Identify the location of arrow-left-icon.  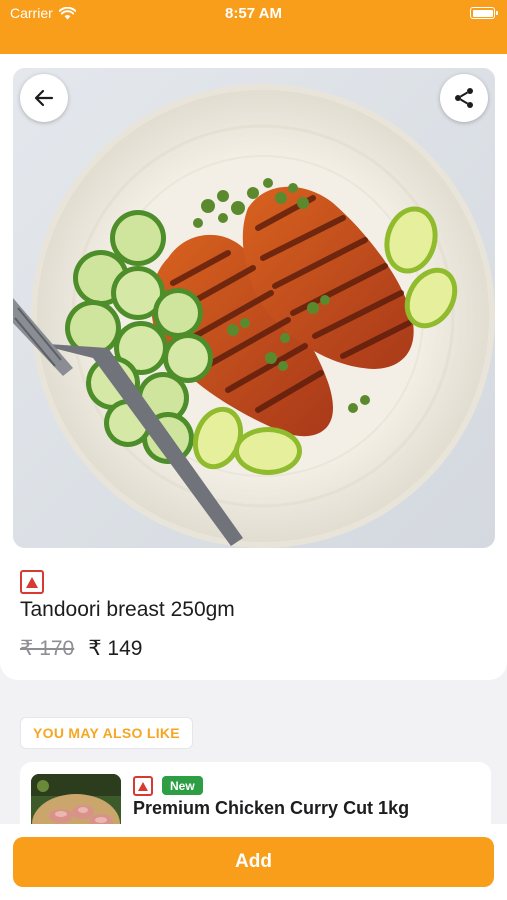
(44, 98).